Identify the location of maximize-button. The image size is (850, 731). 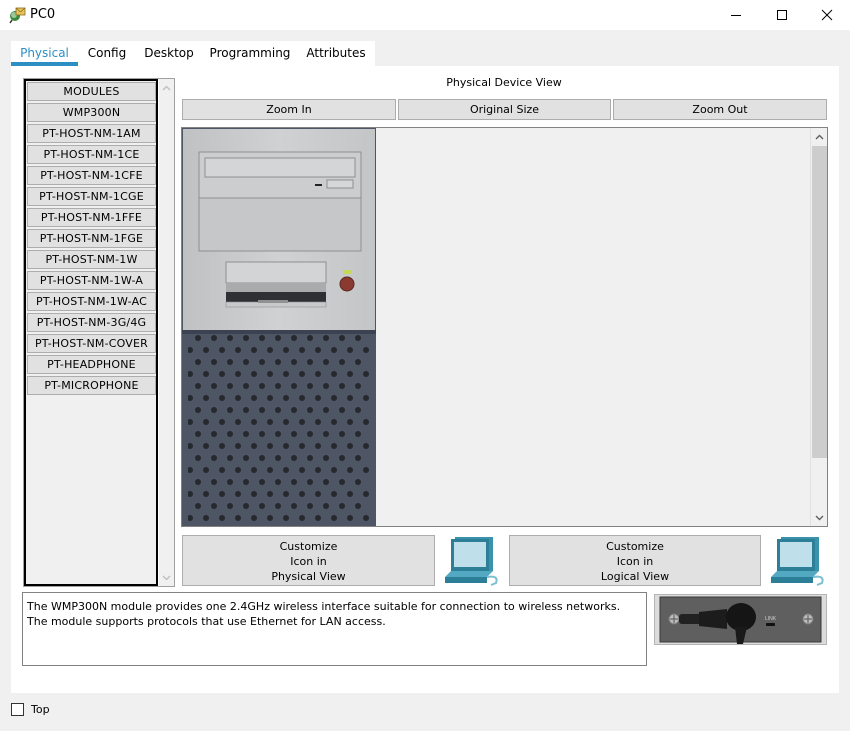
(782, 15).